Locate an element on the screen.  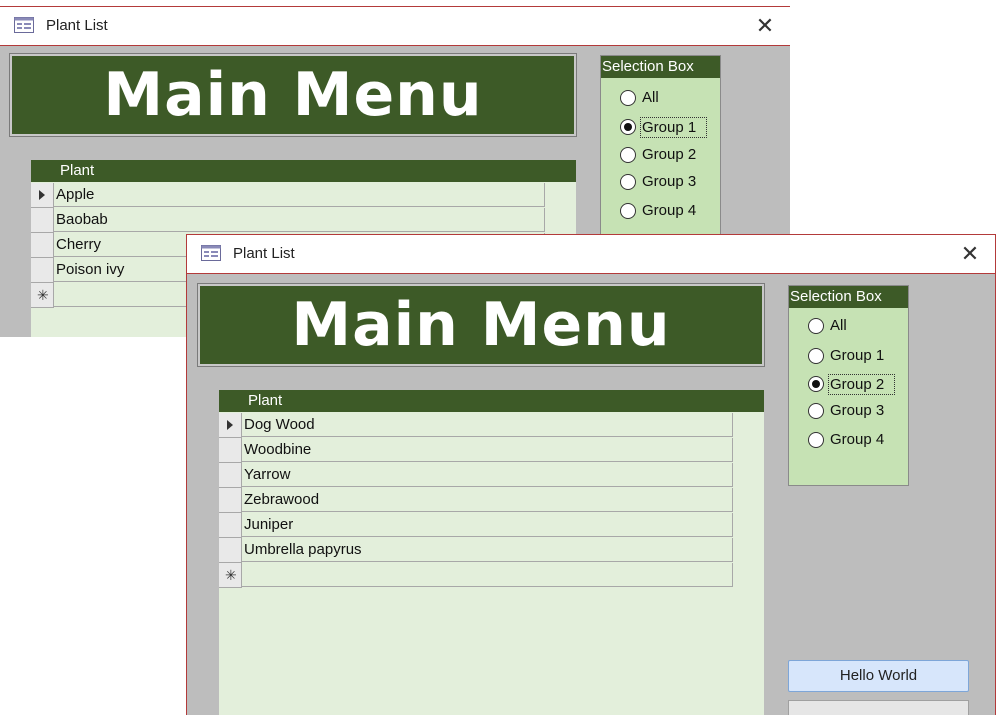
table-row: Juniper is located at coordinates (476, 525).